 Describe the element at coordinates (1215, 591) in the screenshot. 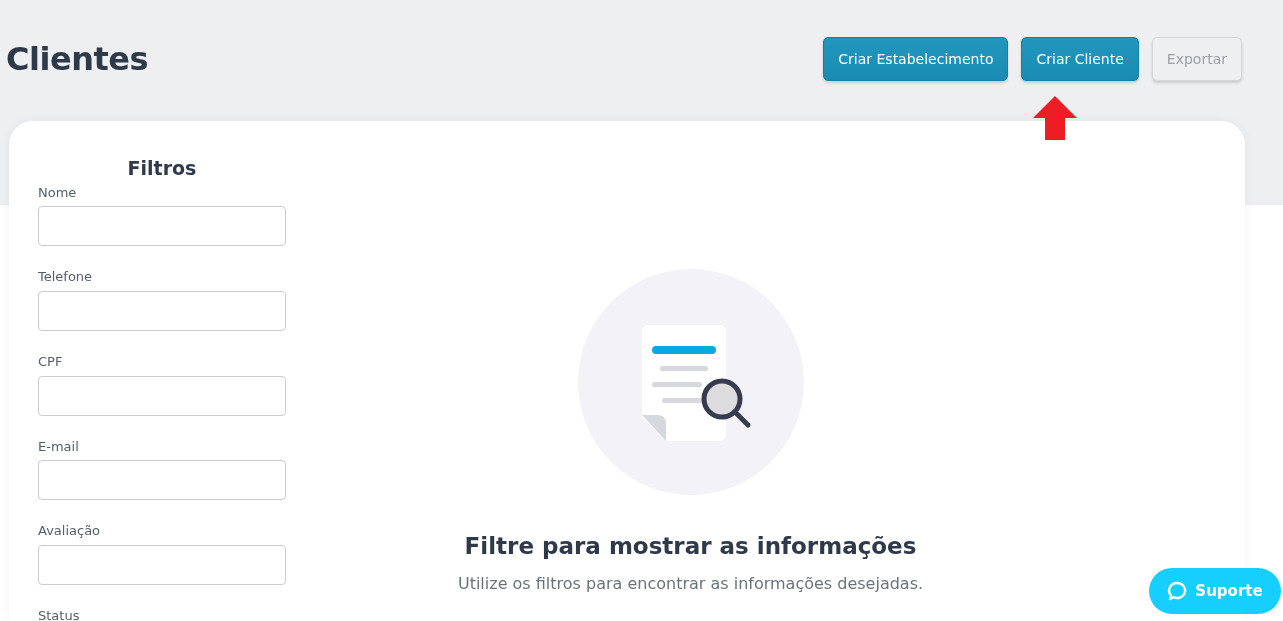

I see `support-button: Suporte` at that location.